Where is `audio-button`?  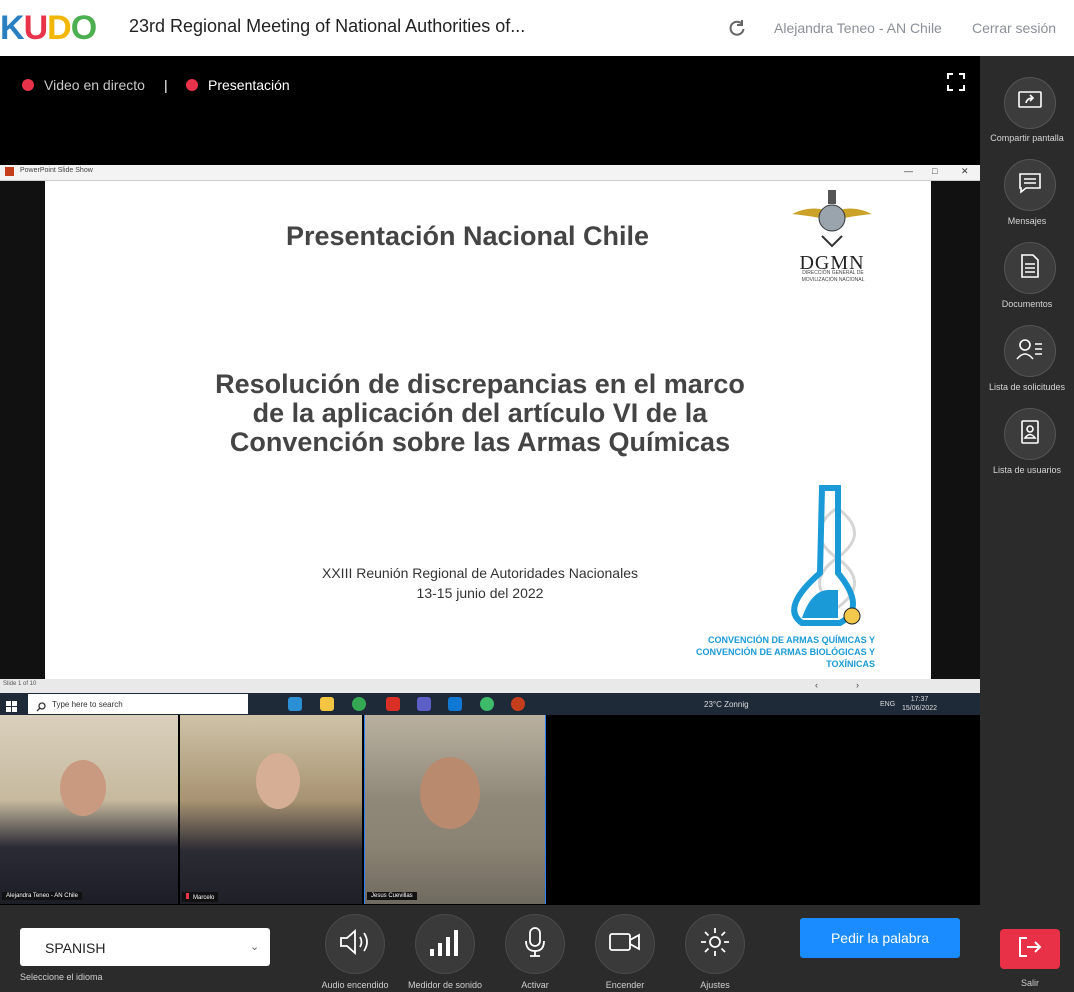
audio-button is located at coordinates (355, 944).